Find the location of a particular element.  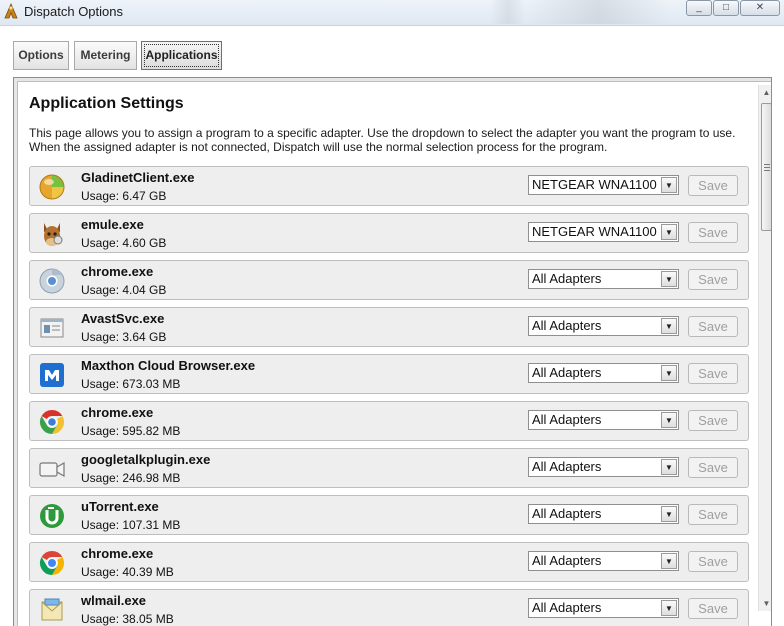

app-name: GladinetClient.exe is located at coordinates (138, 177).